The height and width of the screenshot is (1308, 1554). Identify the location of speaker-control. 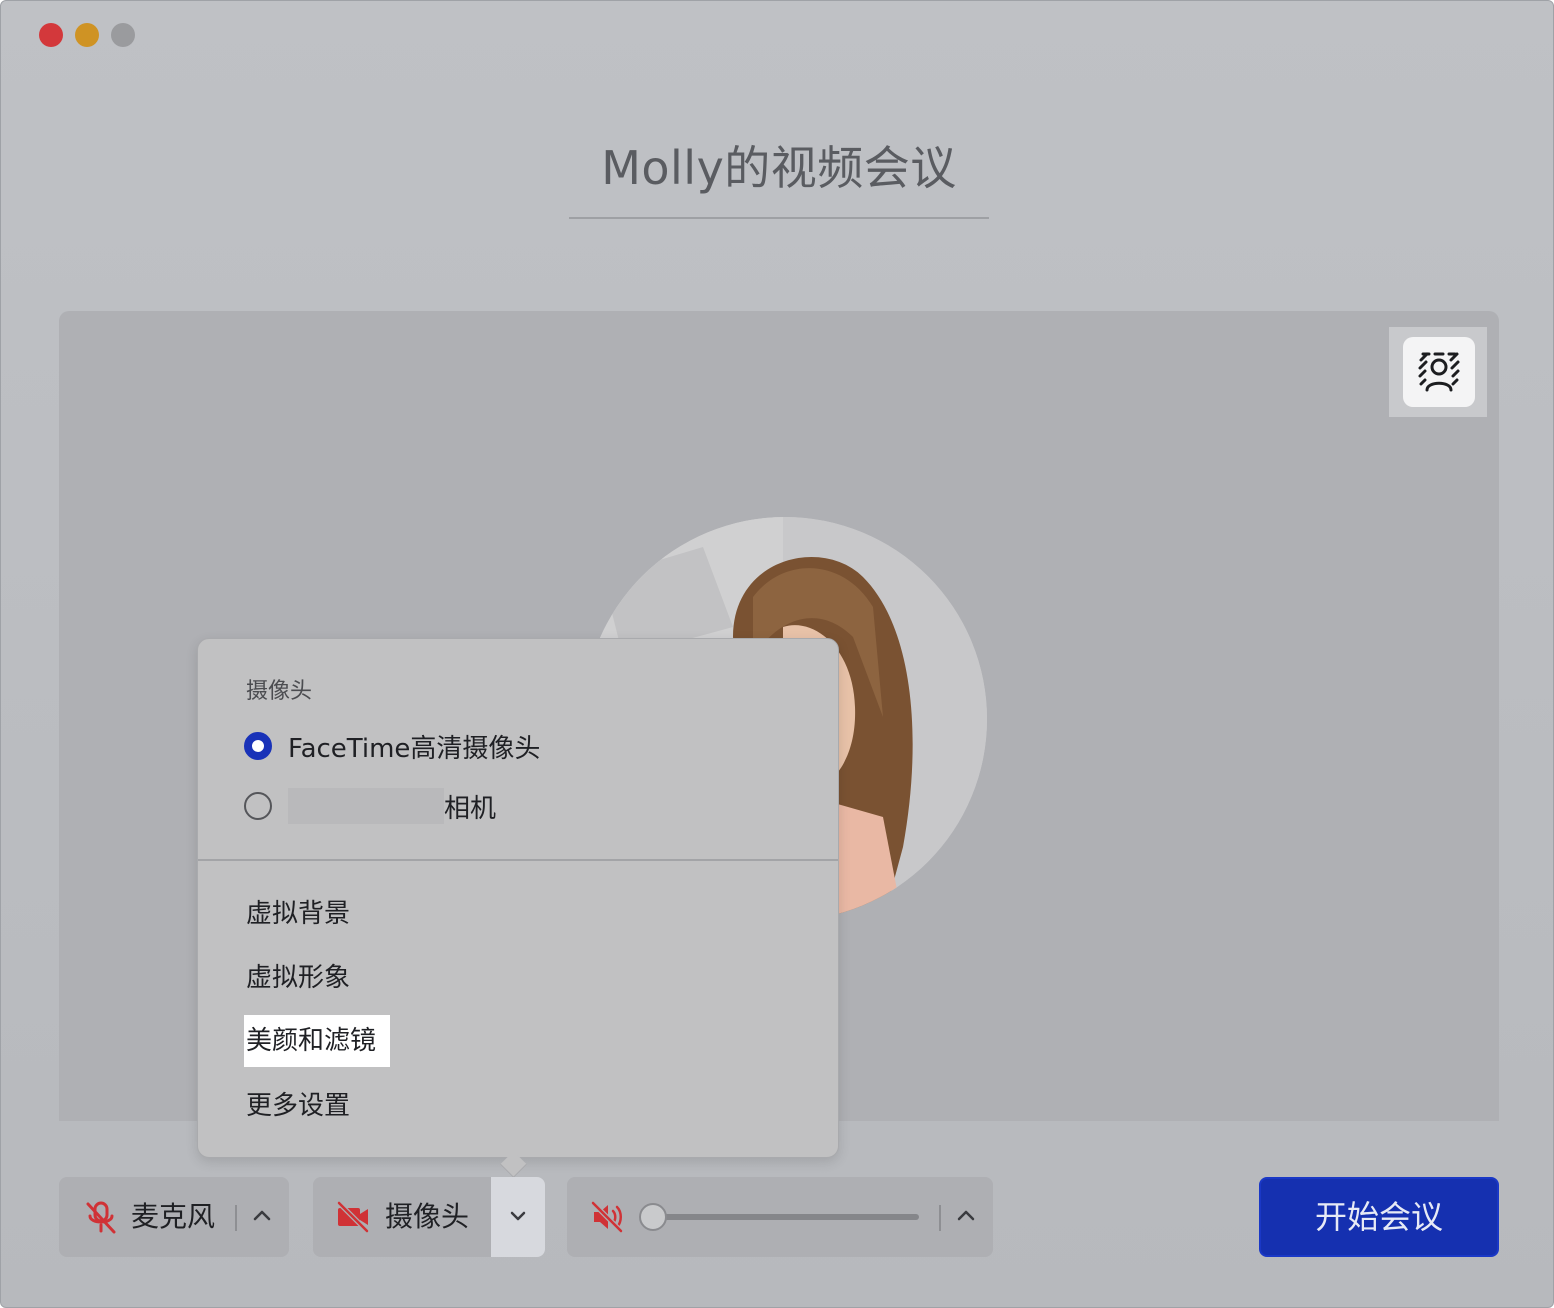
(780, 1217).